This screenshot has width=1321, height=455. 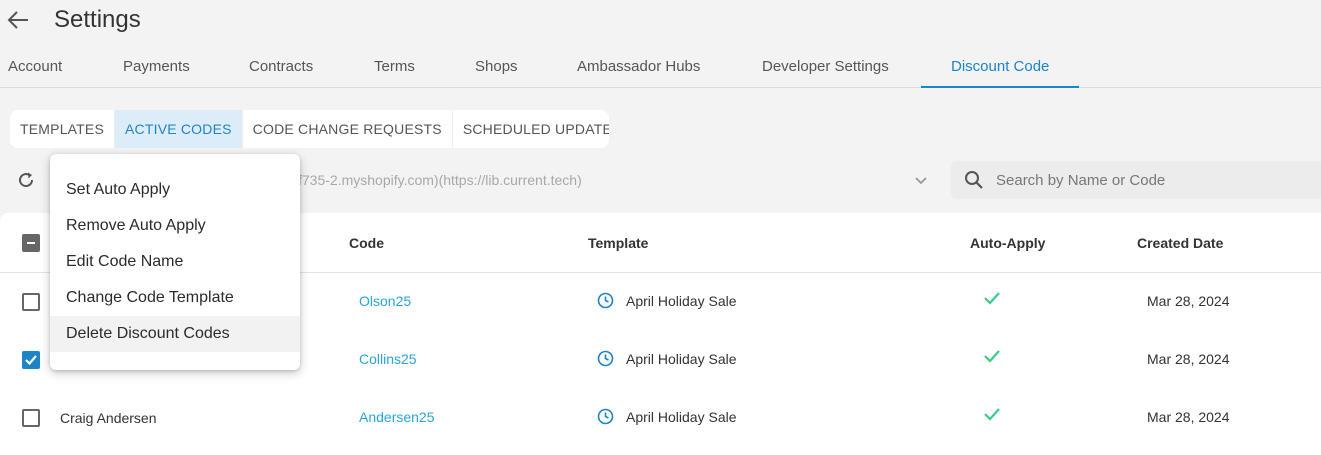 I want to click on subtab-active-codes: ACTIVE CODES, so click(x=179, y=129).